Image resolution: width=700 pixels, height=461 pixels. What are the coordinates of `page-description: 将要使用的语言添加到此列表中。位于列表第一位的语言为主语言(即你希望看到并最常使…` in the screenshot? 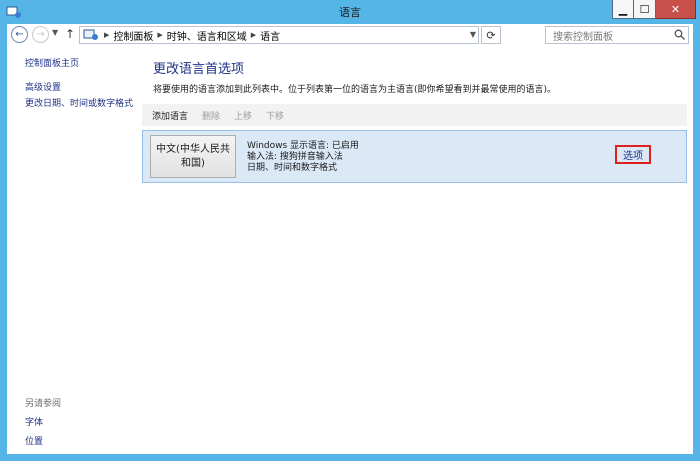 It's located at (355, 90).